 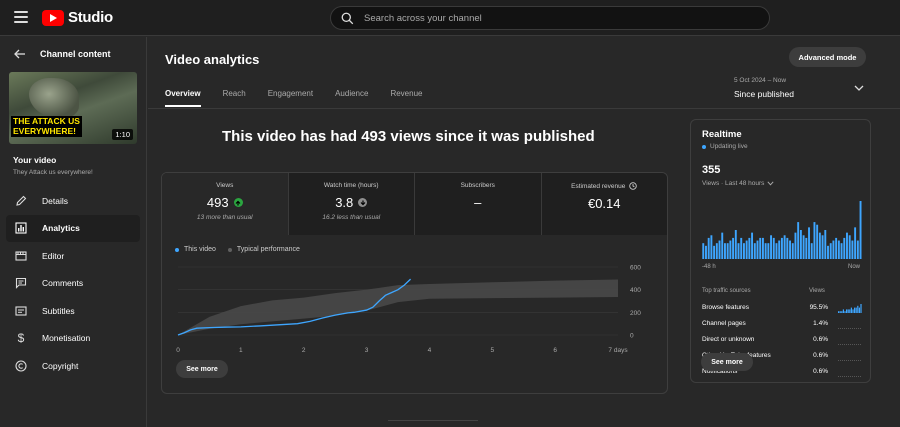 I want to click on search-input, so click(x=554, y=18).